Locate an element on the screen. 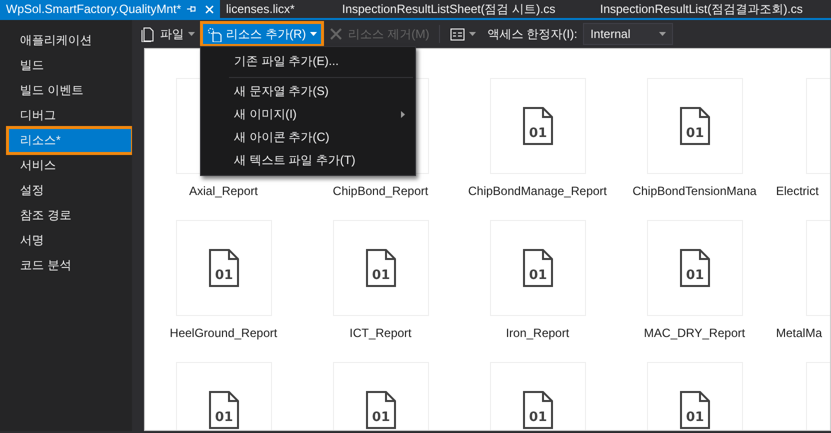 This screenshot has height=433, width=831. resource-name: MetalMa is located at coordinates (799, 333).